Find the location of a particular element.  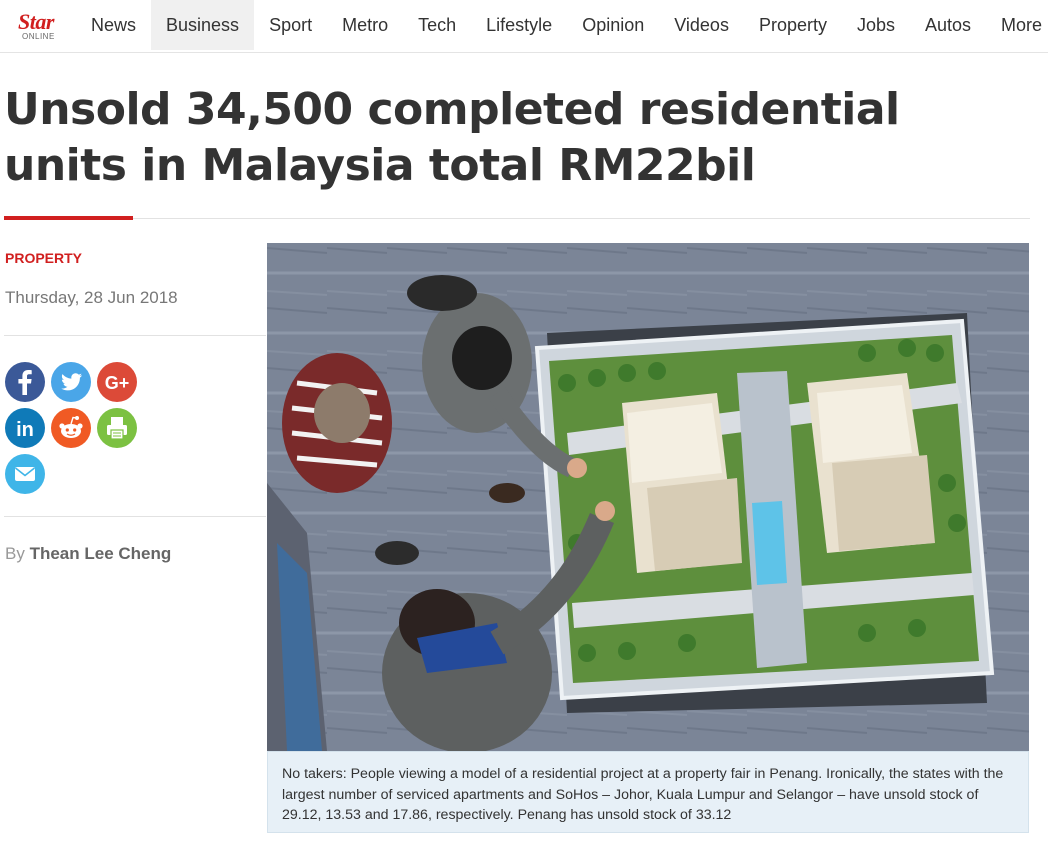

article-byline: By Thean Lee Cheng is located at coordinates (88, 554).